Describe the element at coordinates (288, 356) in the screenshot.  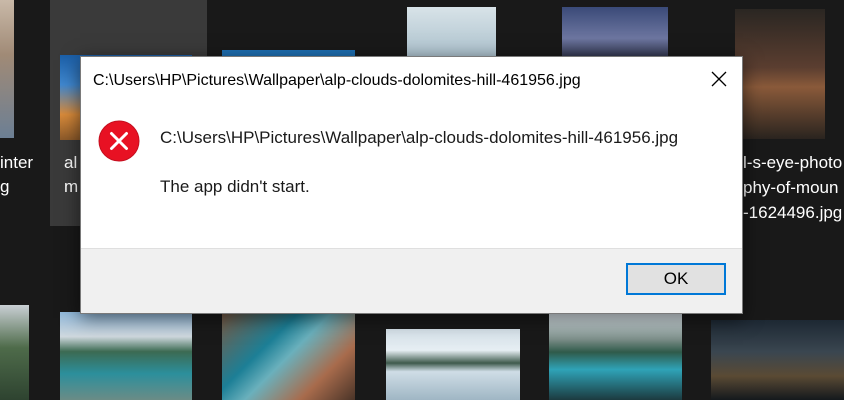
I see `thumbnail-river-rocks` at that location.